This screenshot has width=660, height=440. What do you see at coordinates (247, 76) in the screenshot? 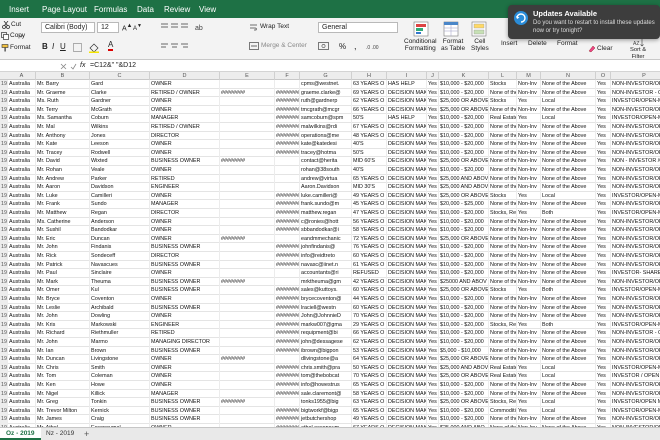
I see `column-header-e: E` at bounding box center [247, 76].